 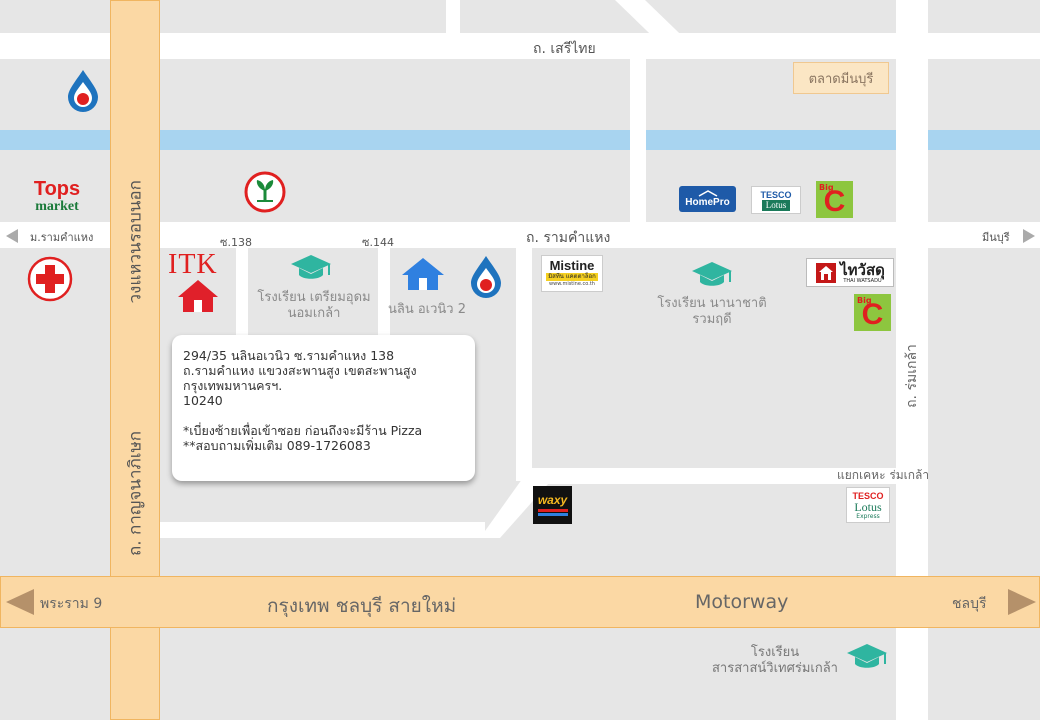 I want to click on address-note2: **สอบถามเพิ่มเติม 089-1726083, so click(x=277, y=445).